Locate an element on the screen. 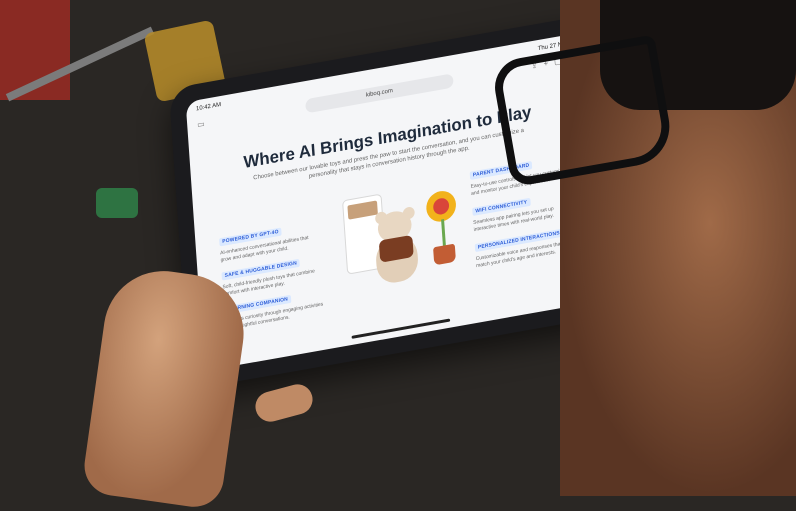 This screenshot has height=511, width=796. background-green-object is located at coordinates (117, 203).